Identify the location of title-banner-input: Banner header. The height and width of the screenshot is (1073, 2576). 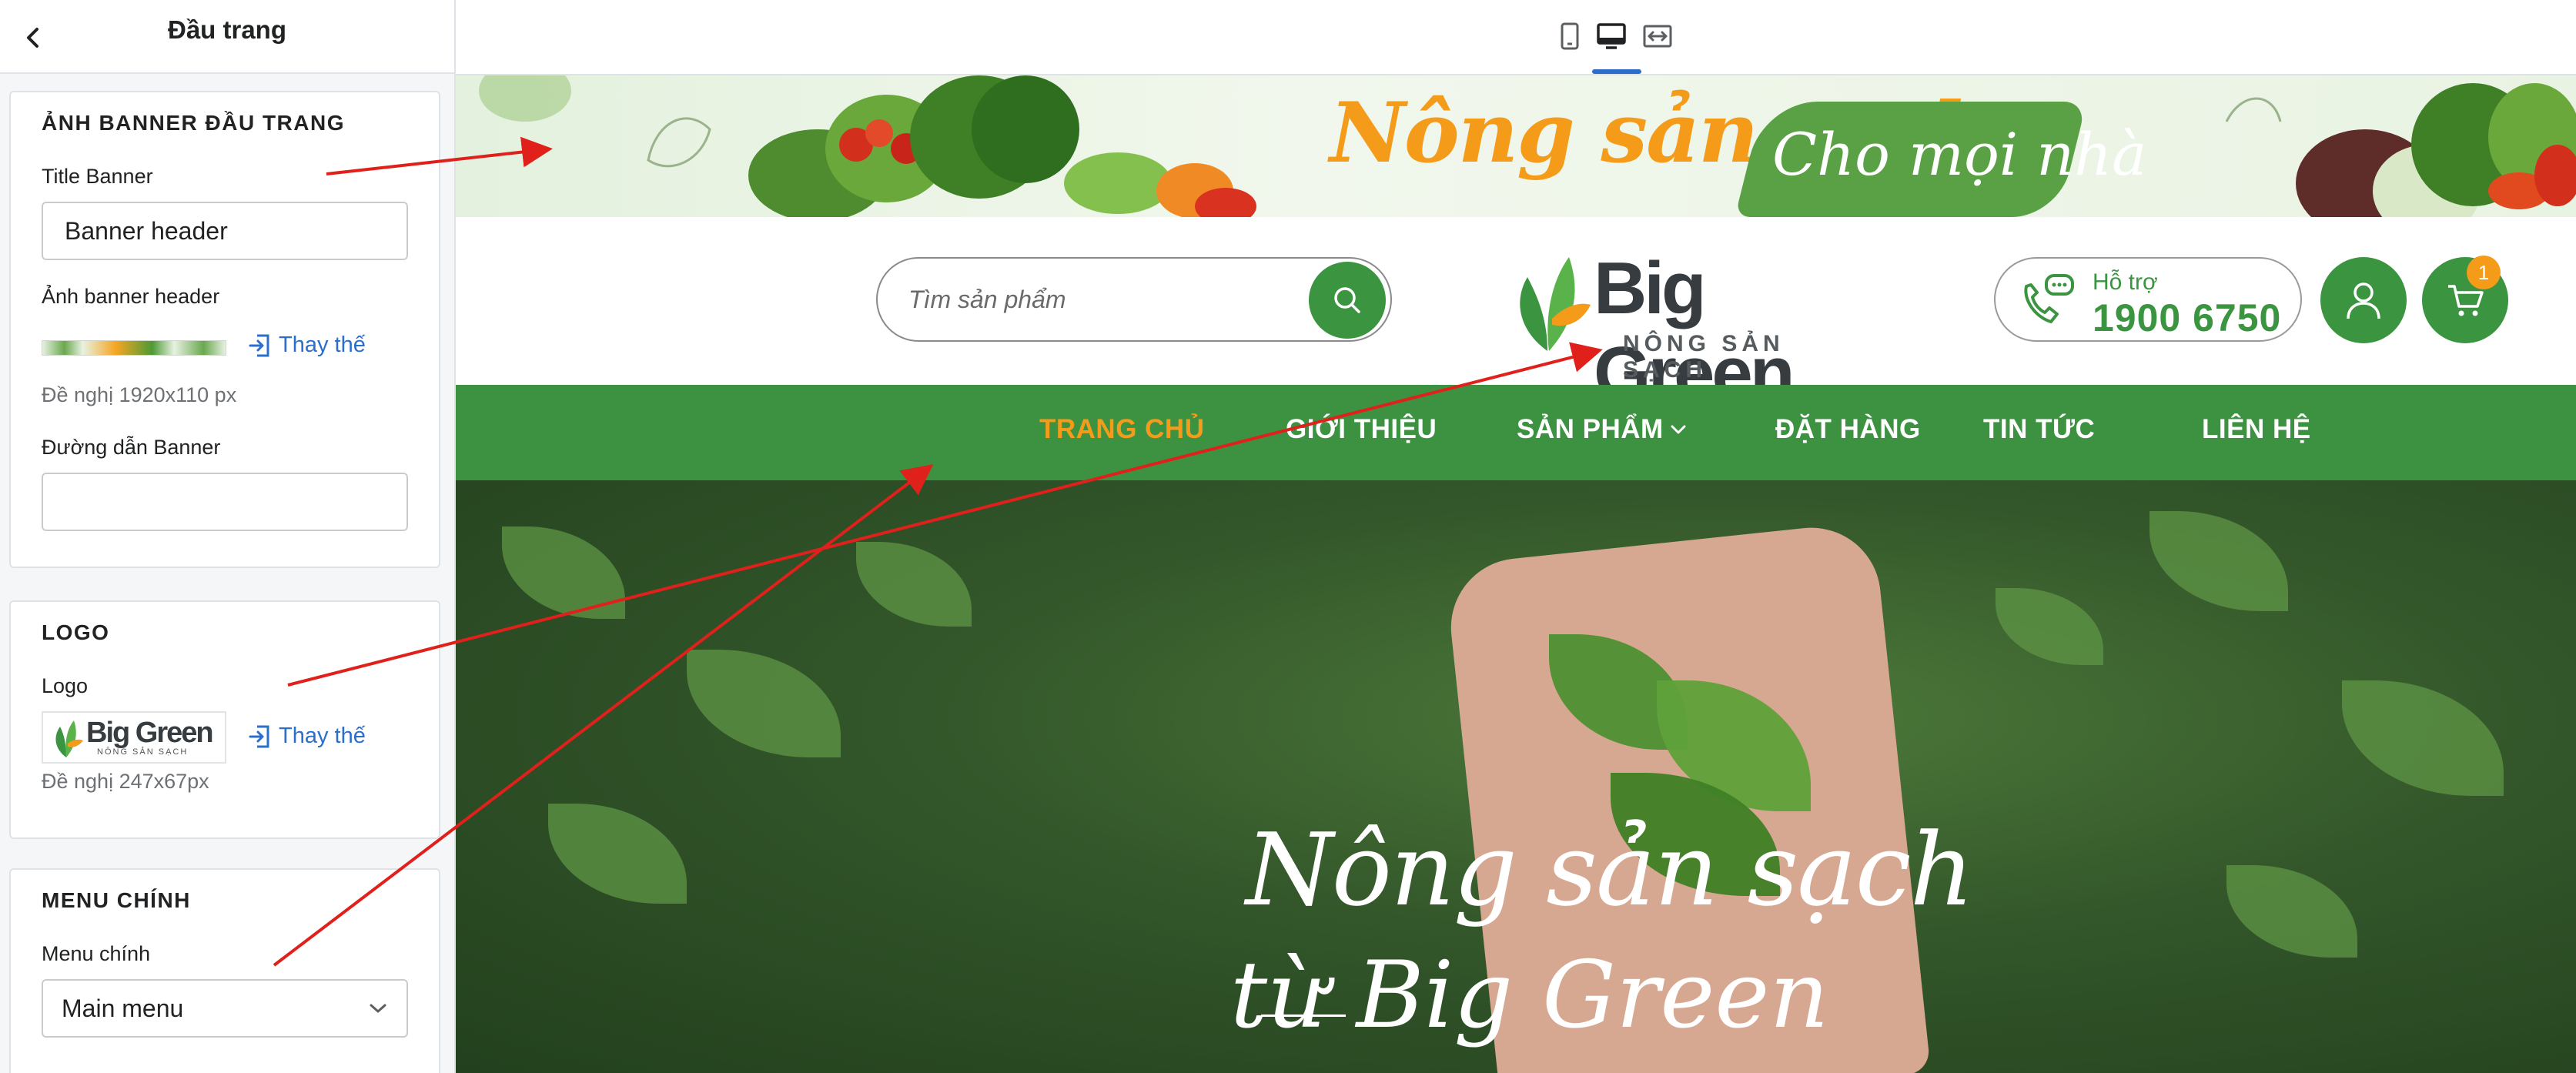
(225, 231).